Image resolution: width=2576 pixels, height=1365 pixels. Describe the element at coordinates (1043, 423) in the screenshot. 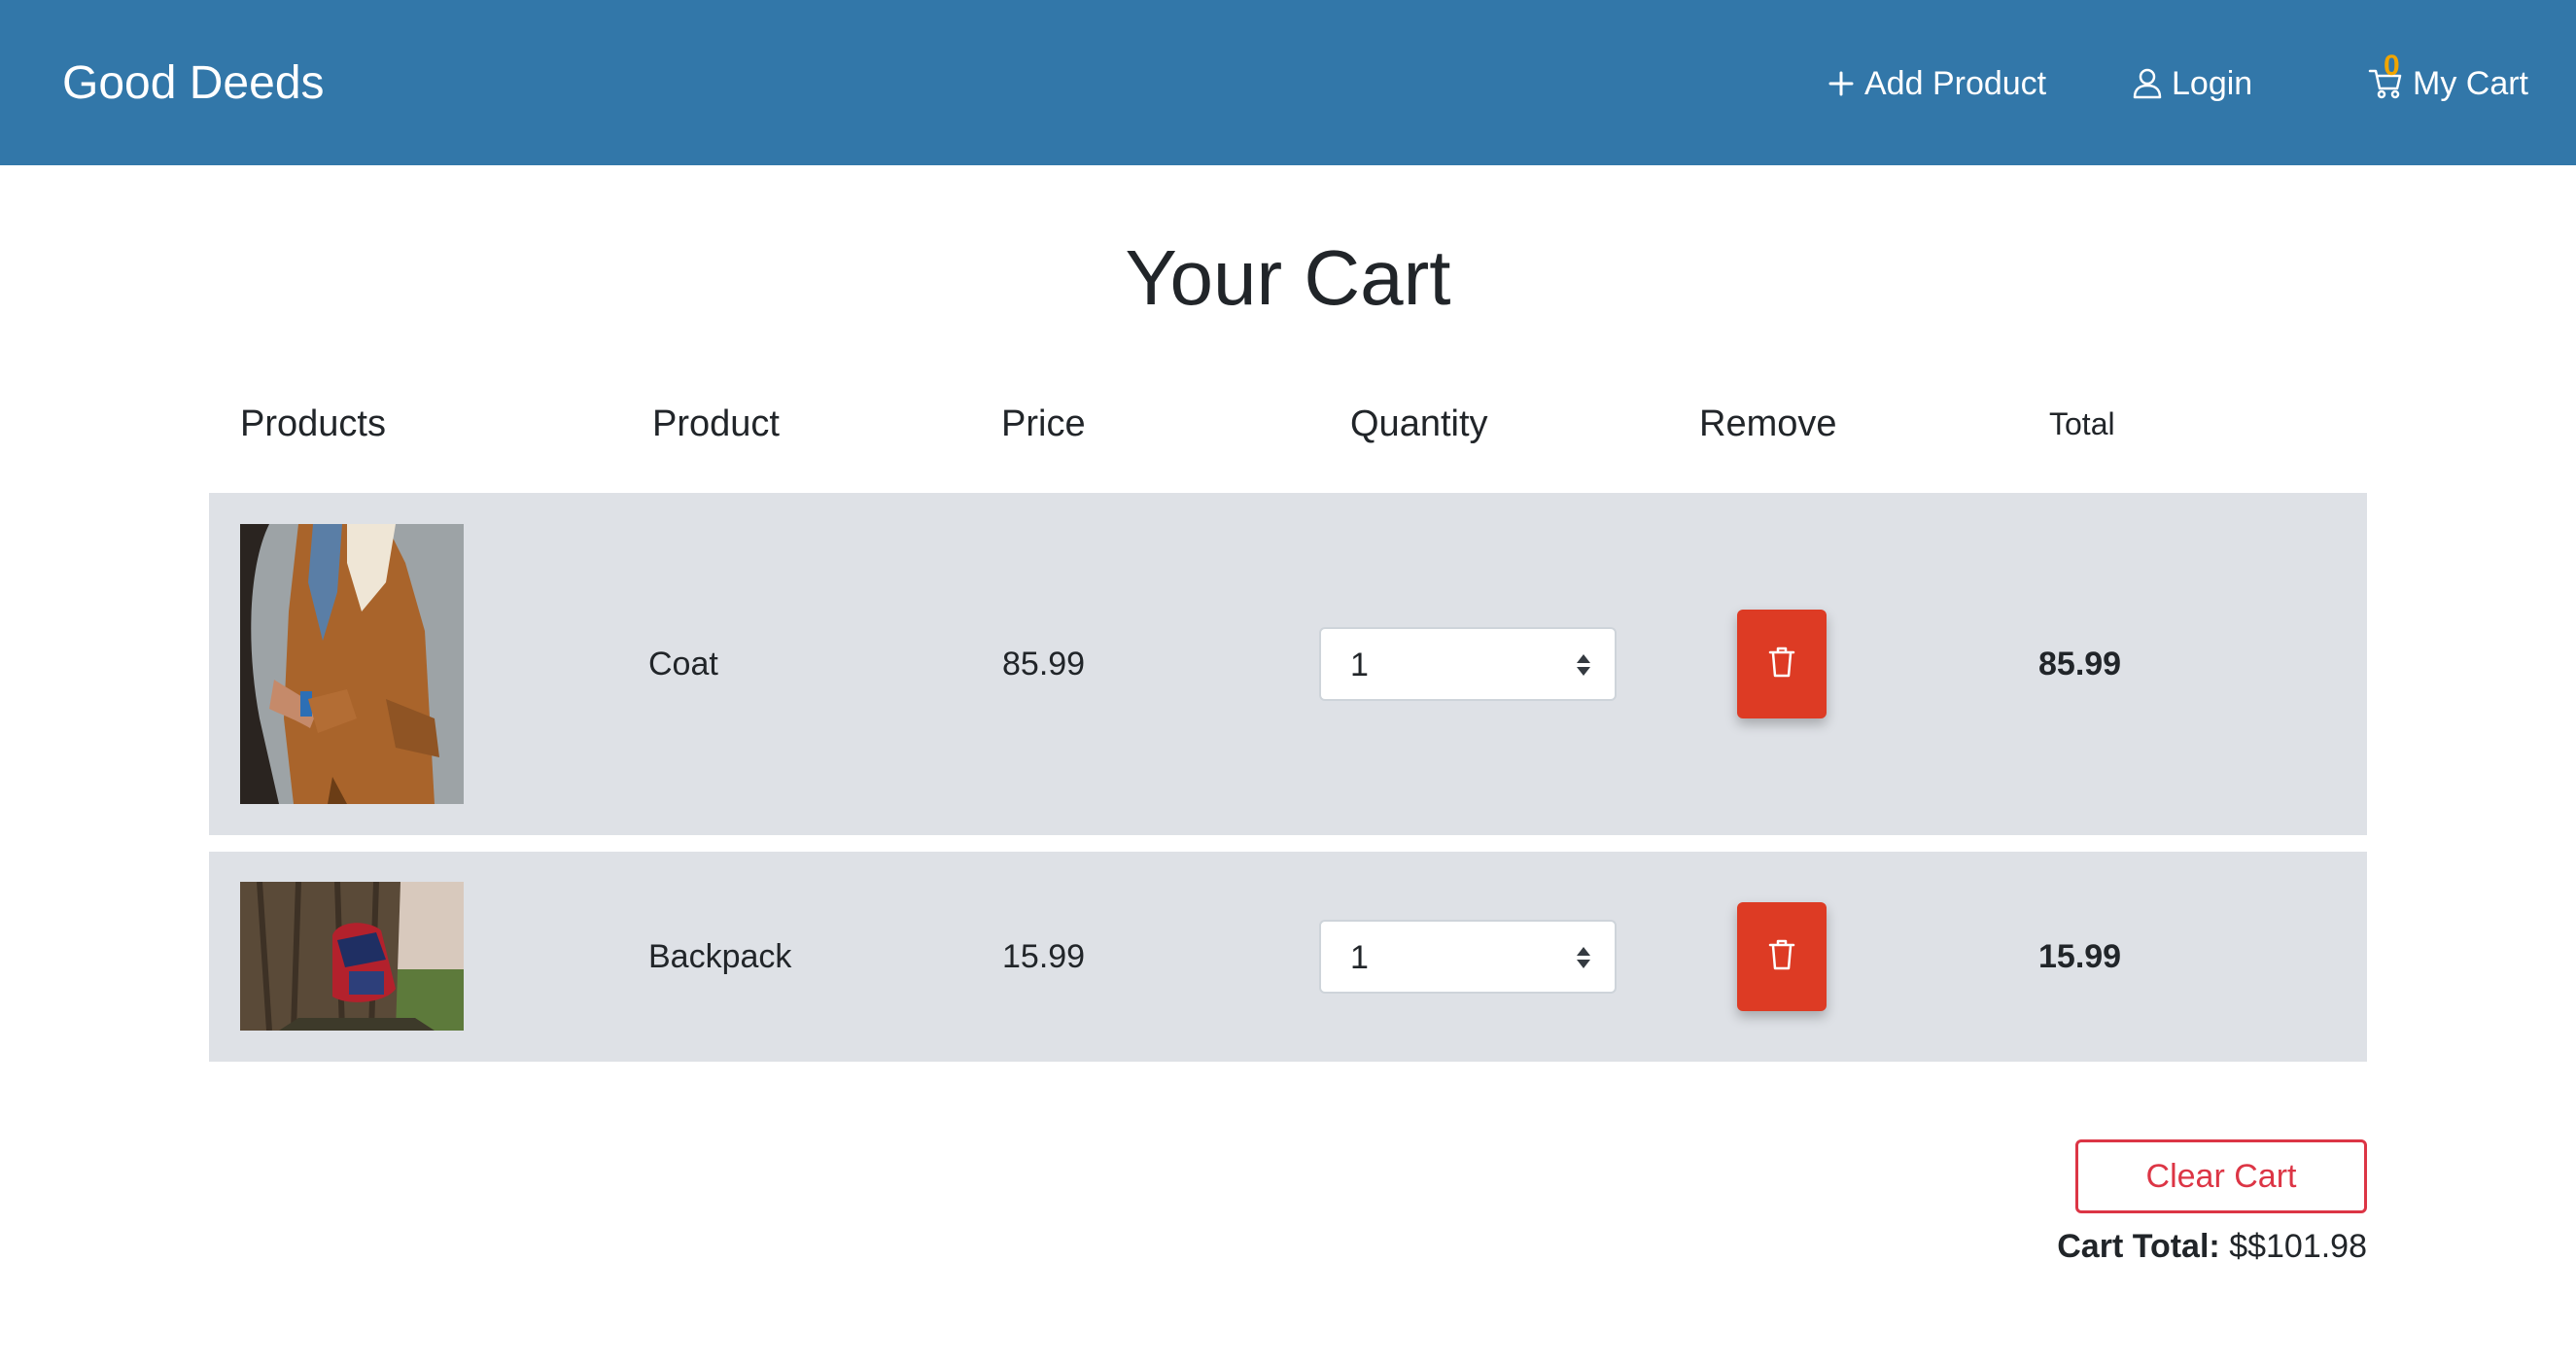

I see `header-price: Price` at that location.